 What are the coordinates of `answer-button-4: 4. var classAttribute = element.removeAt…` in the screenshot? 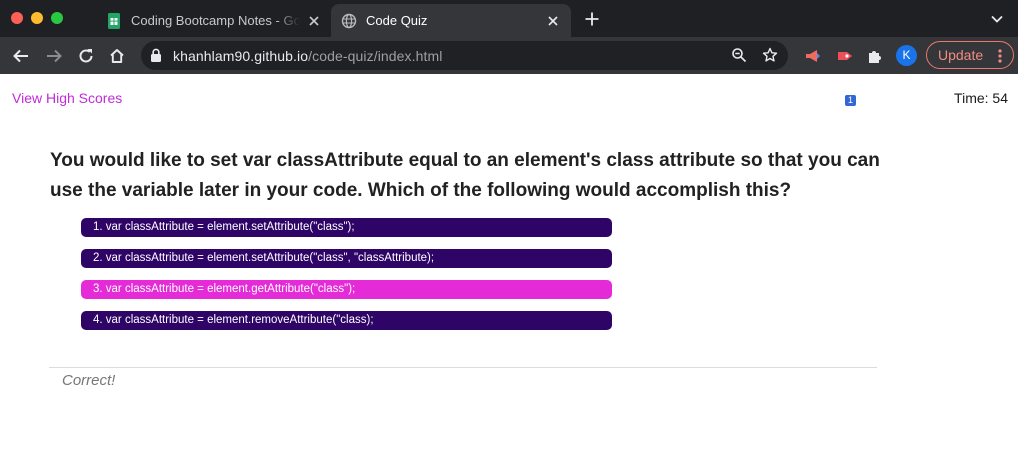 It's located at (346, 320).